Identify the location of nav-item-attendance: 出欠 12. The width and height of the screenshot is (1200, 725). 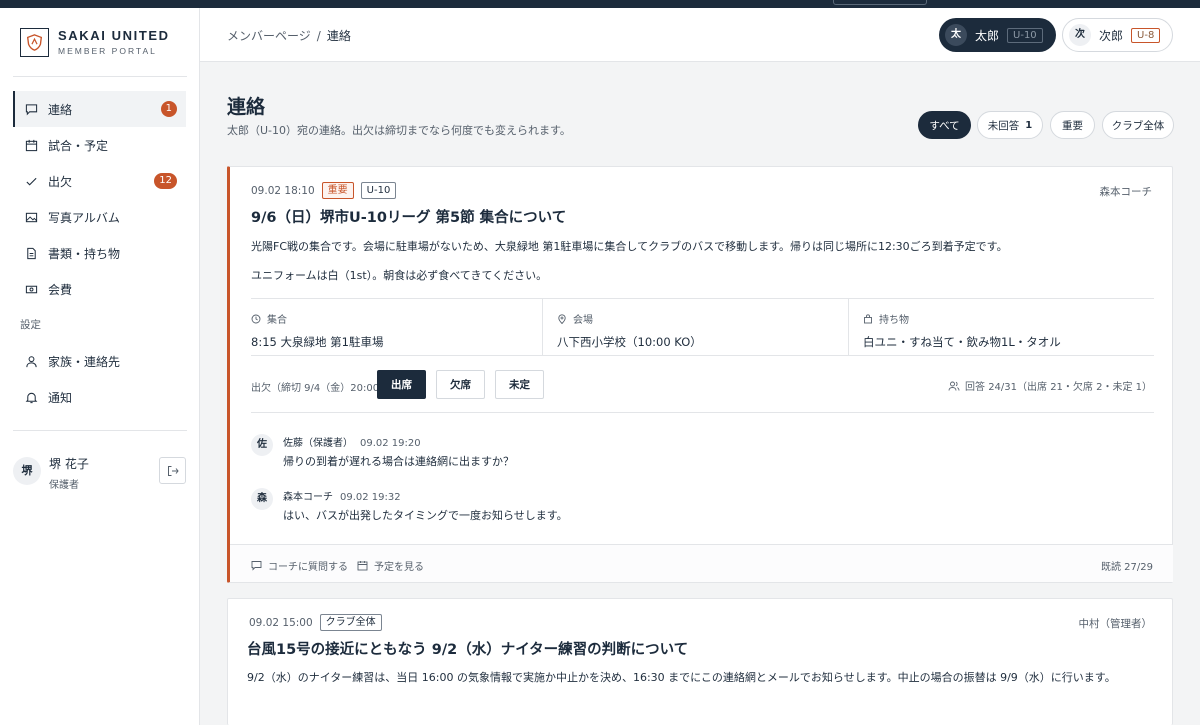
(99, 181).